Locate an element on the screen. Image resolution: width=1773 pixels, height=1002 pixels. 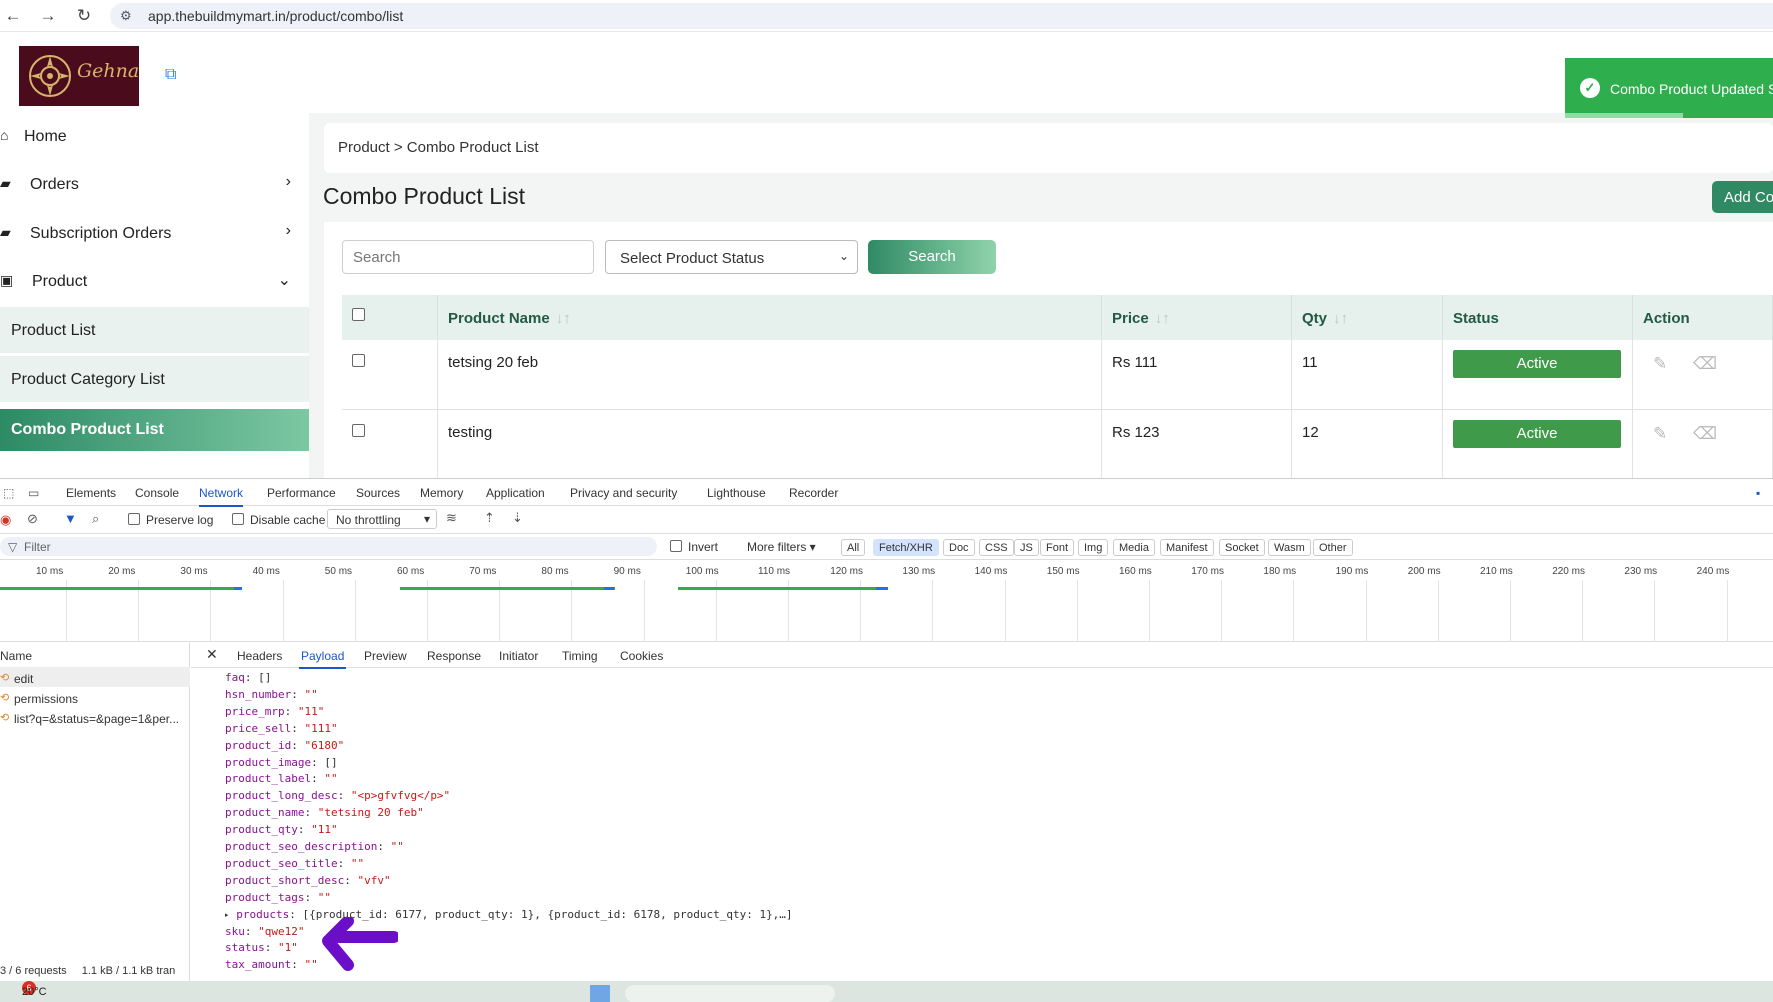
export-har-icon: ⇣ is located at coordinates (517, 518).